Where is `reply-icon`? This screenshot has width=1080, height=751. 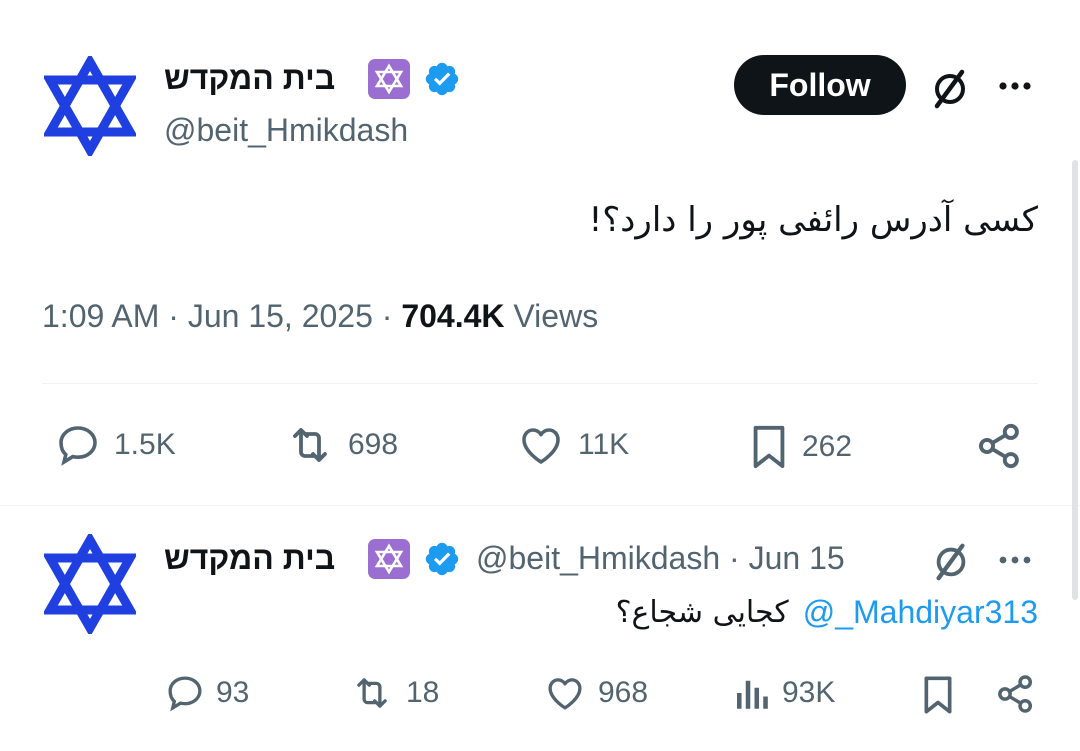
reply-icon is located at coordinates (78, 446).